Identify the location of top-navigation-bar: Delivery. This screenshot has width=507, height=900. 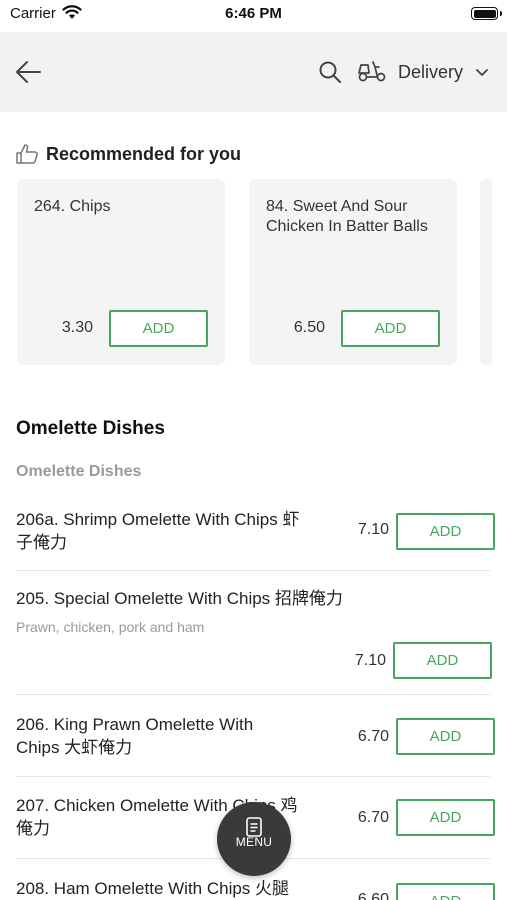
(253, 72).